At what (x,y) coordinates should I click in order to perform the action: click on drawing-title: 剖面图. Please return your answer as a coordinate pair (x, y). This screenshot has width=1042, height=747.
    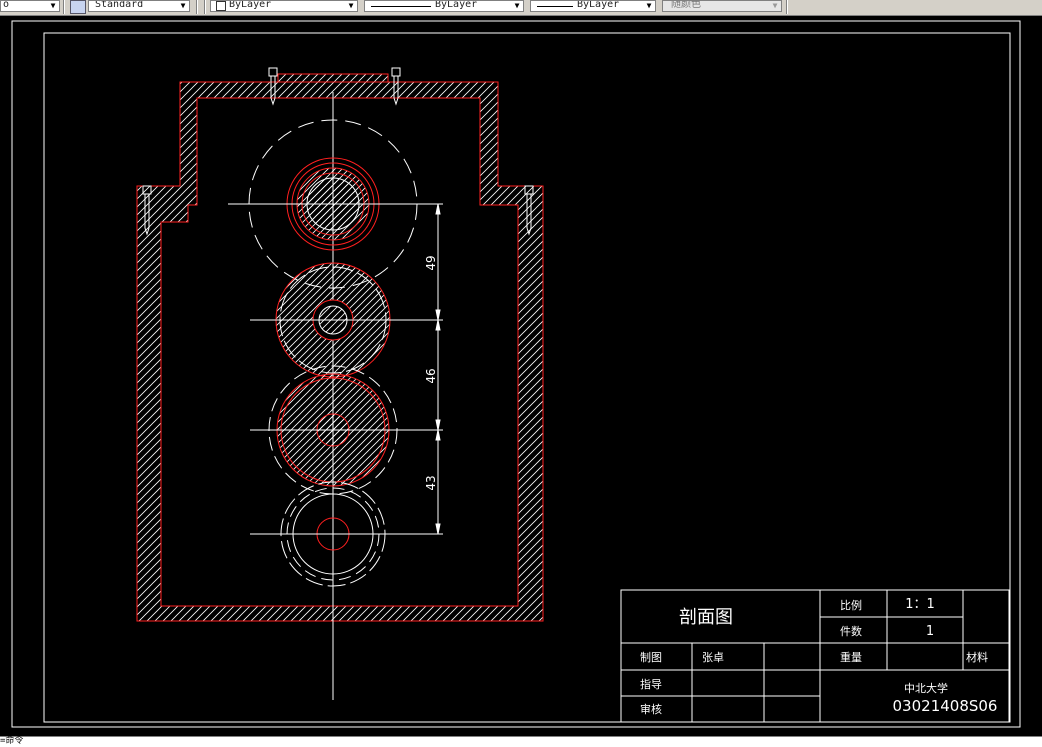
    Looking at the image, I should click on (706, 617).